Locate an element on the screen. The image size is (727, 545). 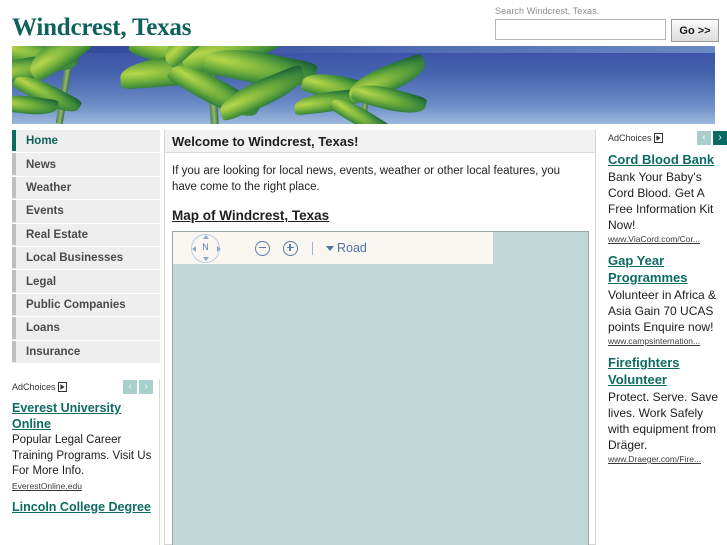
right-ad-header: AdChoices ‹ › is located at coordinates (667, 138).